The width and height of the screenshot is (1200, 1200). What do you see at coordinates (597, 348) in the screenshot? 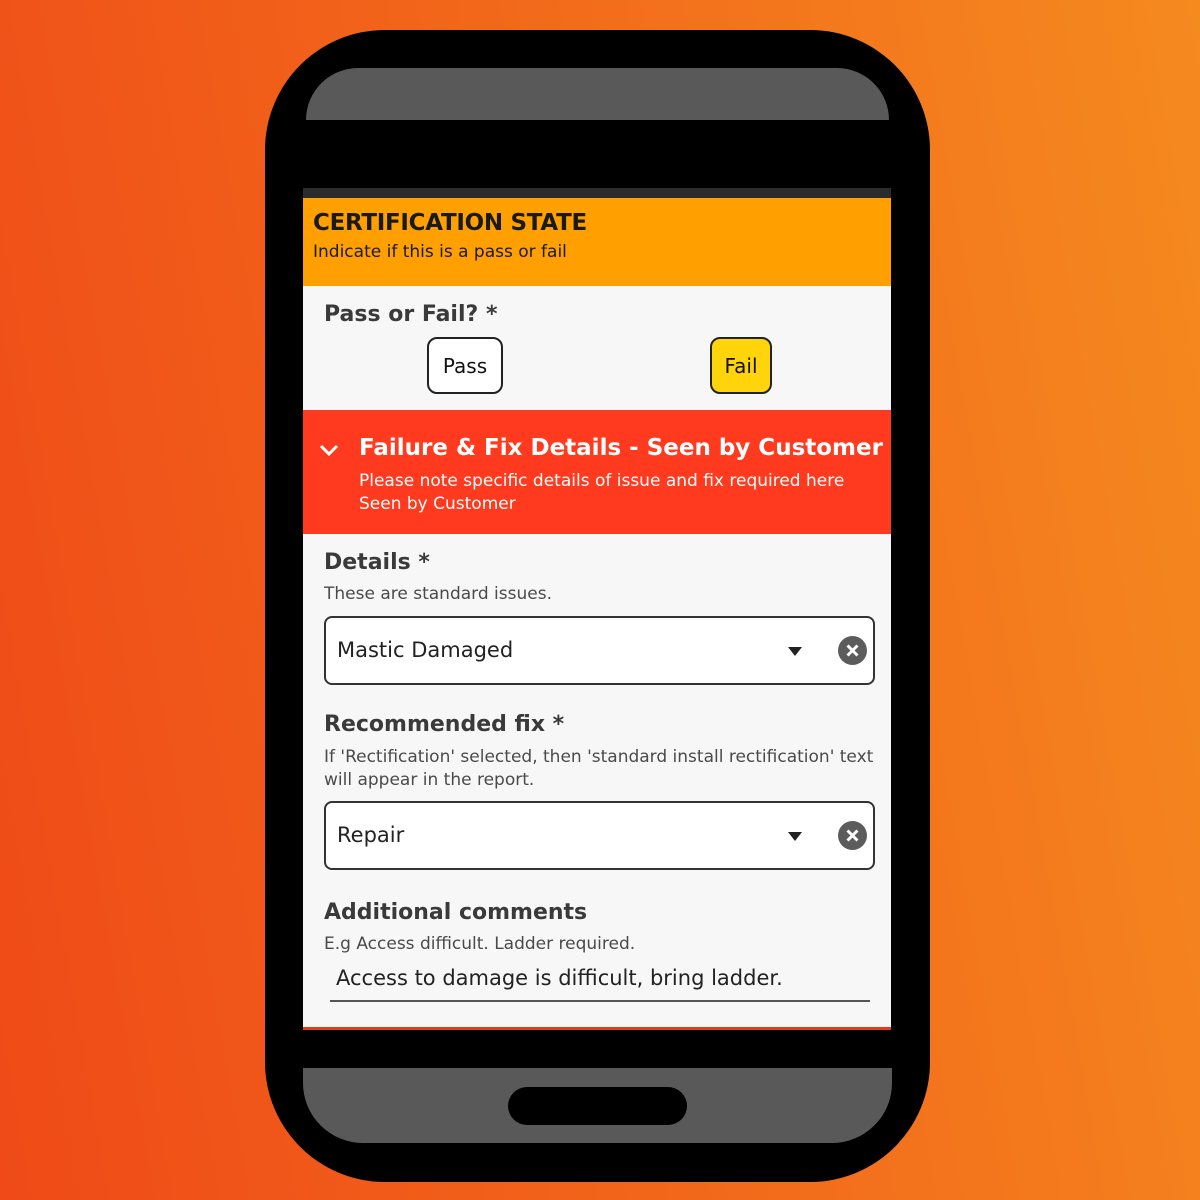
I see `pass-fail-section: Pass or Fail? * Pass Fail` at bounding box center [597, 348].